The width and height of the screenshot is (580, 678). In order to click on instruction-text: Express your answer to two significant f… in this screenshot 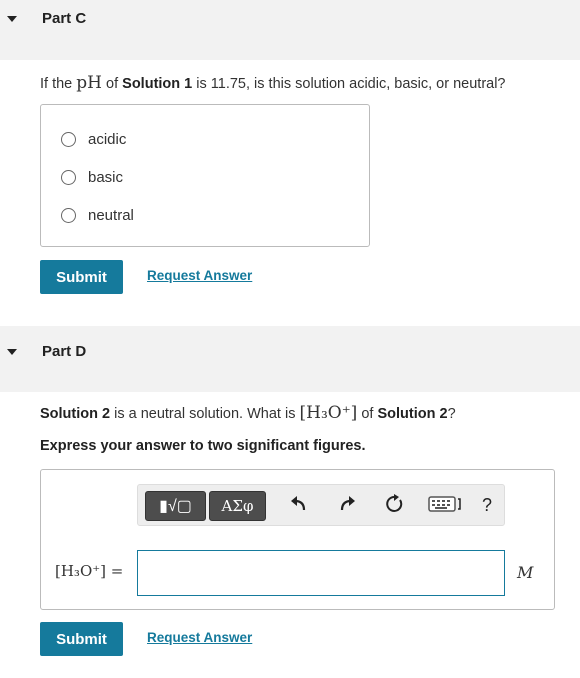, I will do `click(203, 446)`.